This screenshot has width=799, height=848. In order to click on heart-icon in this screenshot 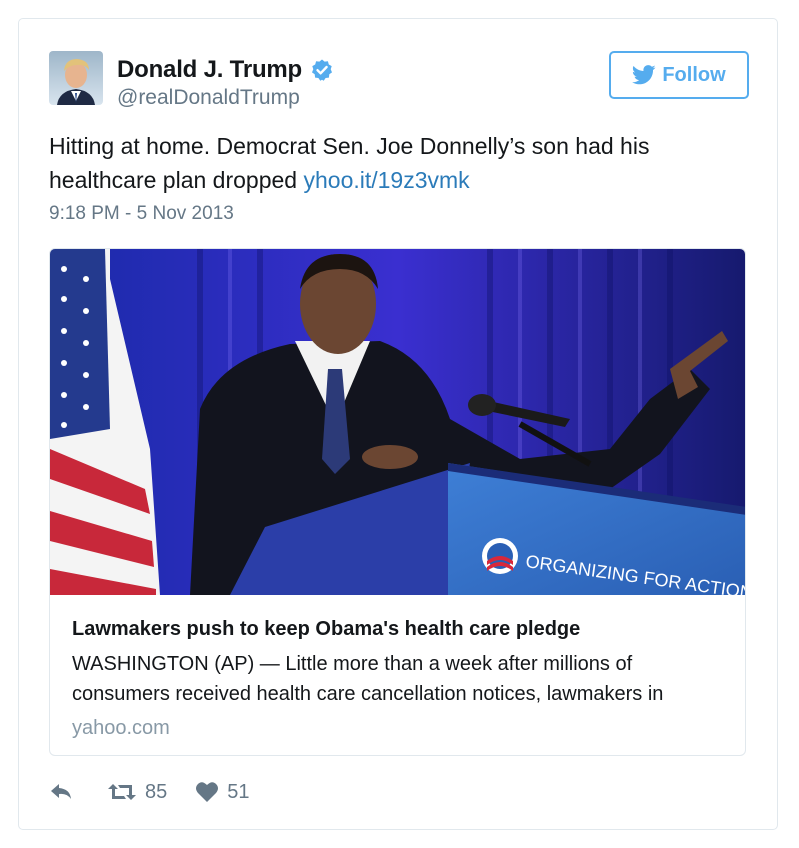, I will do `click(207, 792)`.